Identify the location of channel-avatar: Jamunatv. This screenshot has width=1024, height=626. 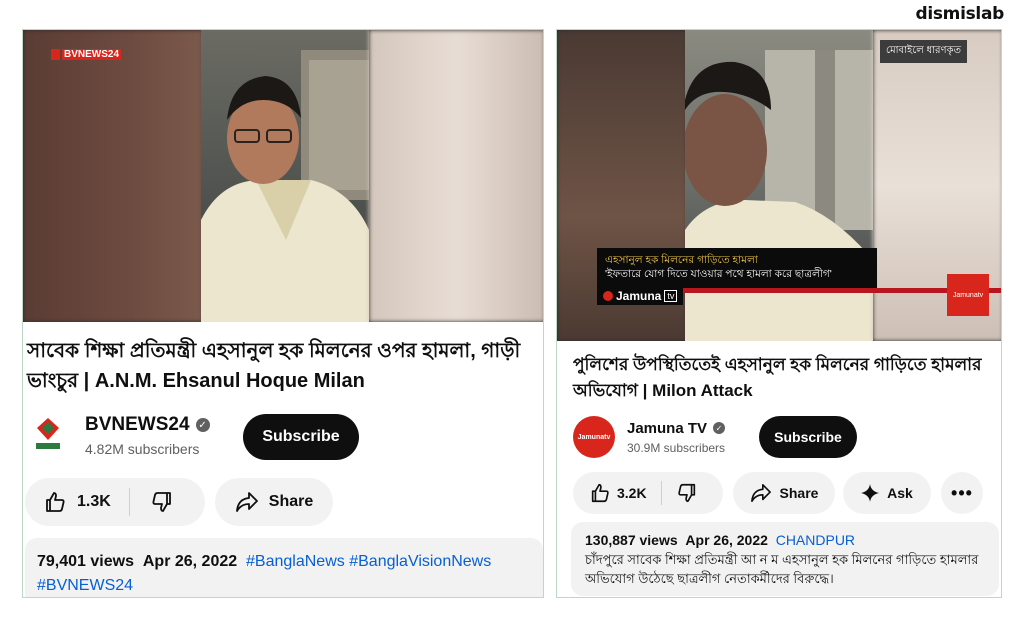
(594, 437).